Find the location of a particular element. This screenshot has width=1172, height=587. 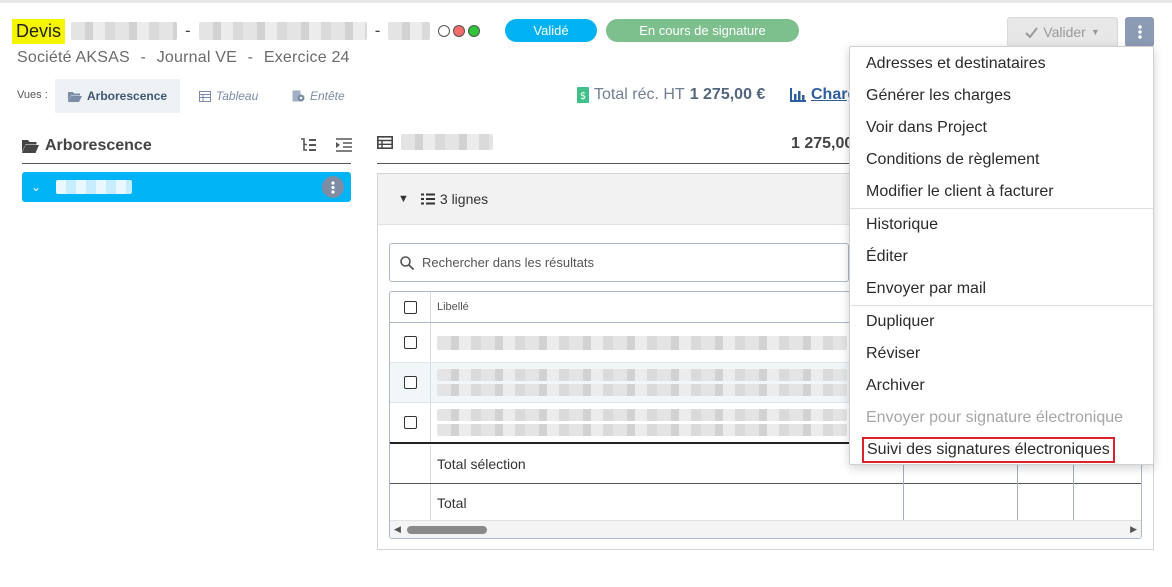

total-rec-label: Total réc. HT is located at coordinates (639, 94).